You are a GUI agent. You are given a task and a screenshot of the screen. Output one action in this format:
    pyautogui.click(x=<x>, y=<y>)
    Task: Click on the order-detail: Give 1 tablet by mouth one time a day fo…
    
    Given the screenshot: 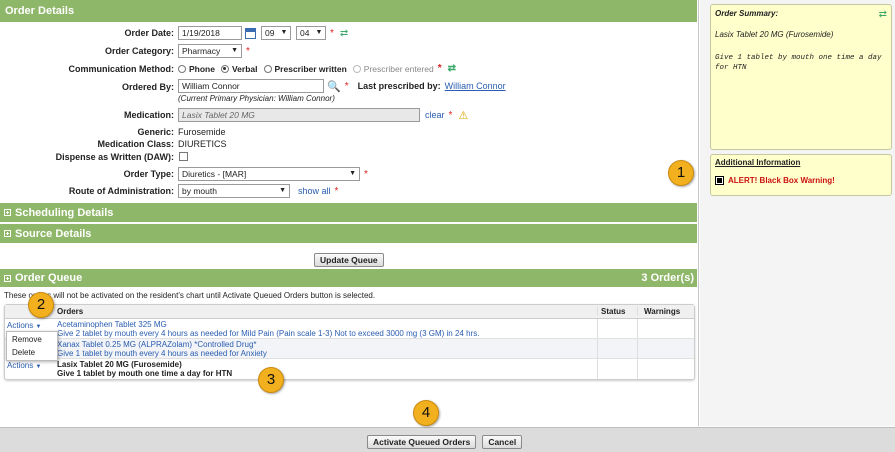 What is the action you would take?
    pyautogui.click(x=327, y=373)
    